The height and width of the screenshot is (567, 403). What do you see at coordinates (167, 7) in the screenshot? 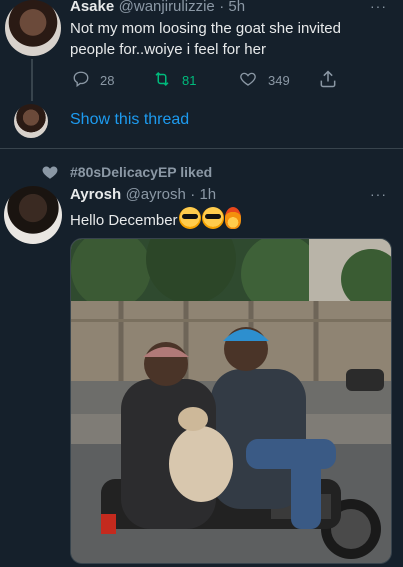
I see `tweet1-handle: @wanjirulizzie` at bounding box center [167, 7].